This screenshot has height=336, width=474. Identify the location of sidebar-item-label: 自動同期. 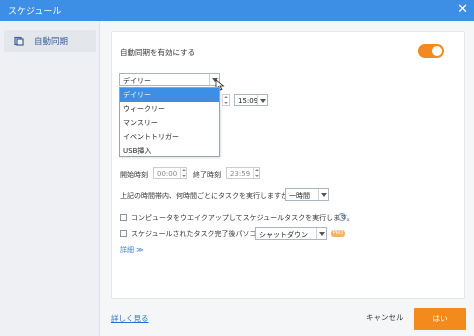
(51, 42).